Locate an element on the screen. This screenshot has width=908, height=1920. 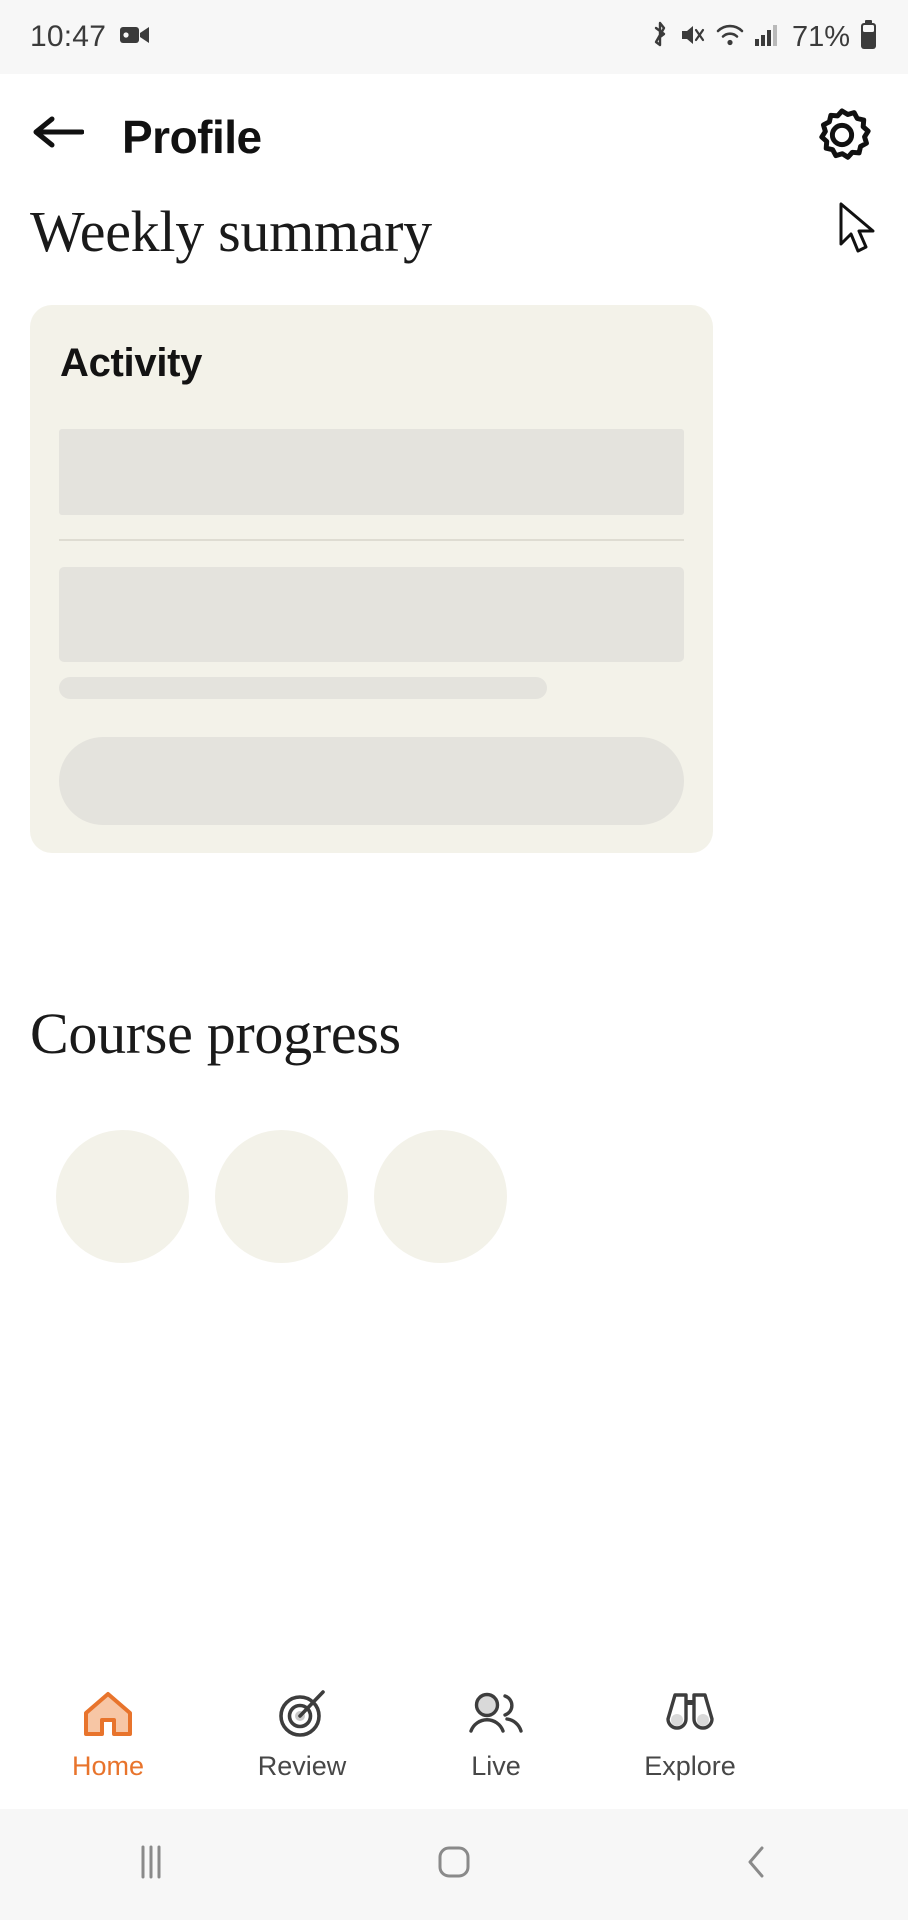
target-icon is located at coordinates (302, 1714).